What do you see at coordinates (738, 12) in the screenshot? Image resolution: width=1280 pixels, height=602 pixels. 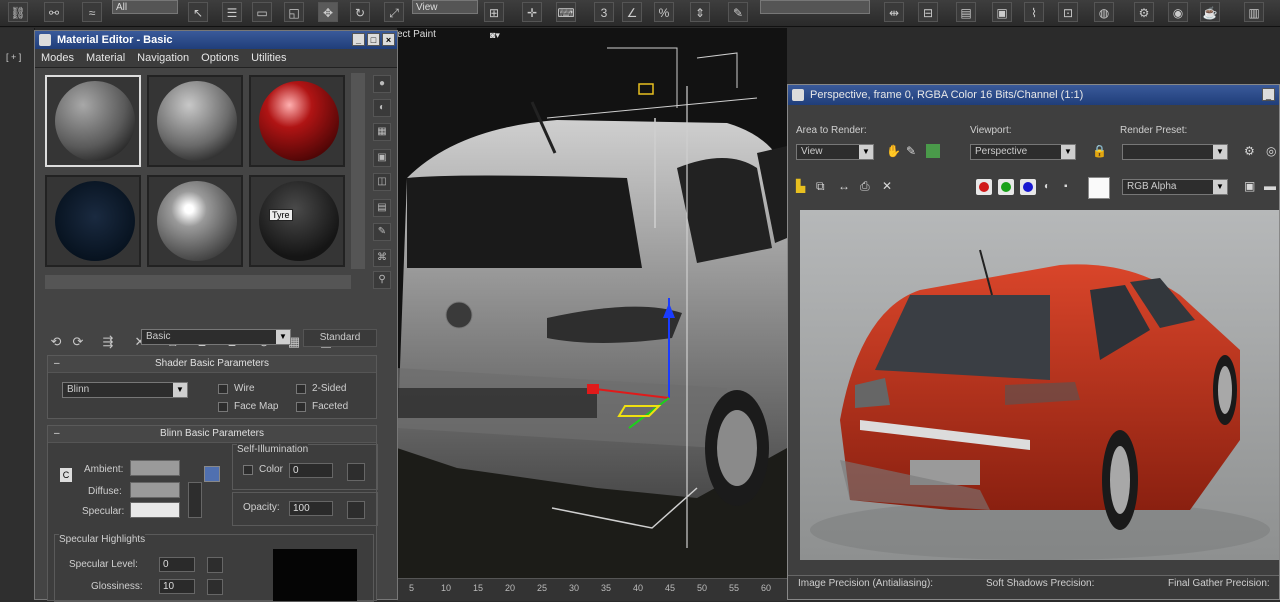 I see `edit-named-selection-icon: ✎` at bounding box center [738, 12].